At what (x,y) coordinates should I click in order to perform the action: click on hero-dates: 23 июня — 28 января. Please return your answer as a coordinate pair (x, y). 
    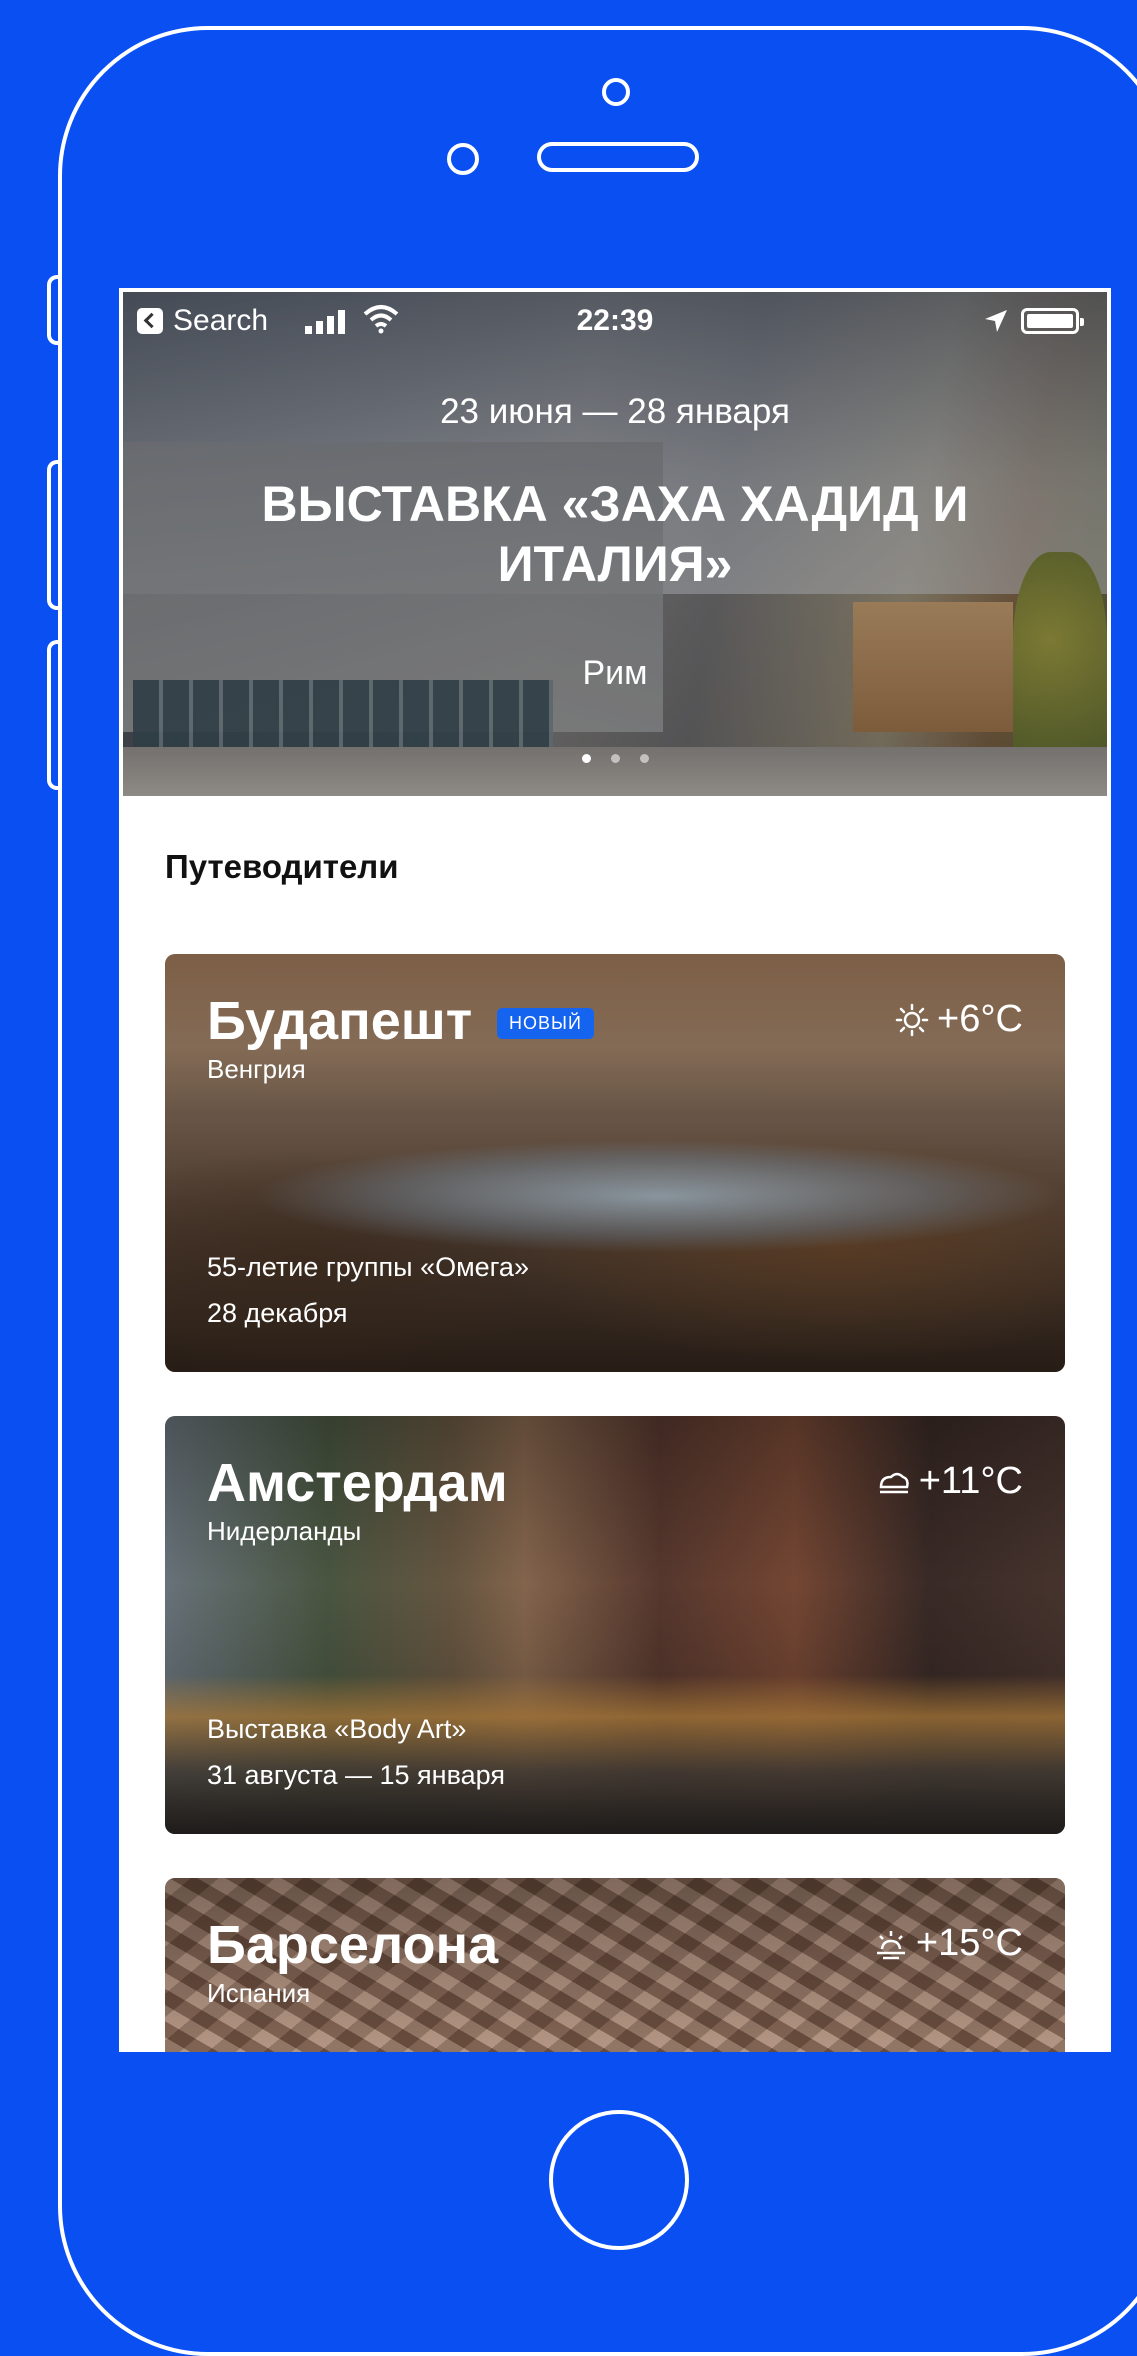
    Looking at the image, I should click on (615, 411).